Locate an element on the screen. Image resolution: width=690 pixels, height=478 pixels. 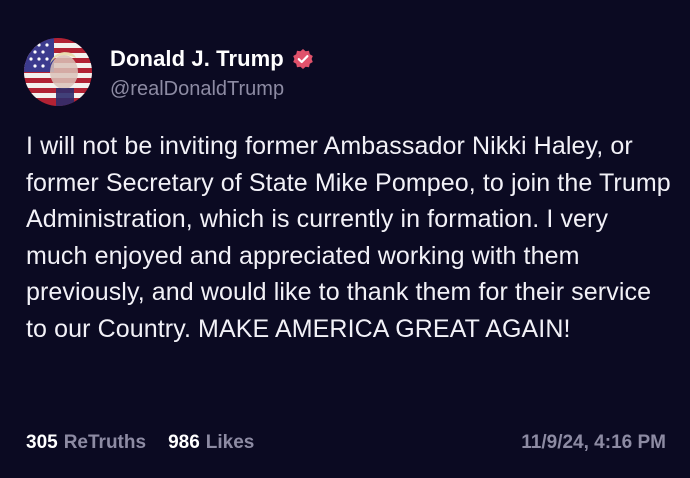
avatar is located at coordinates (58, 72).